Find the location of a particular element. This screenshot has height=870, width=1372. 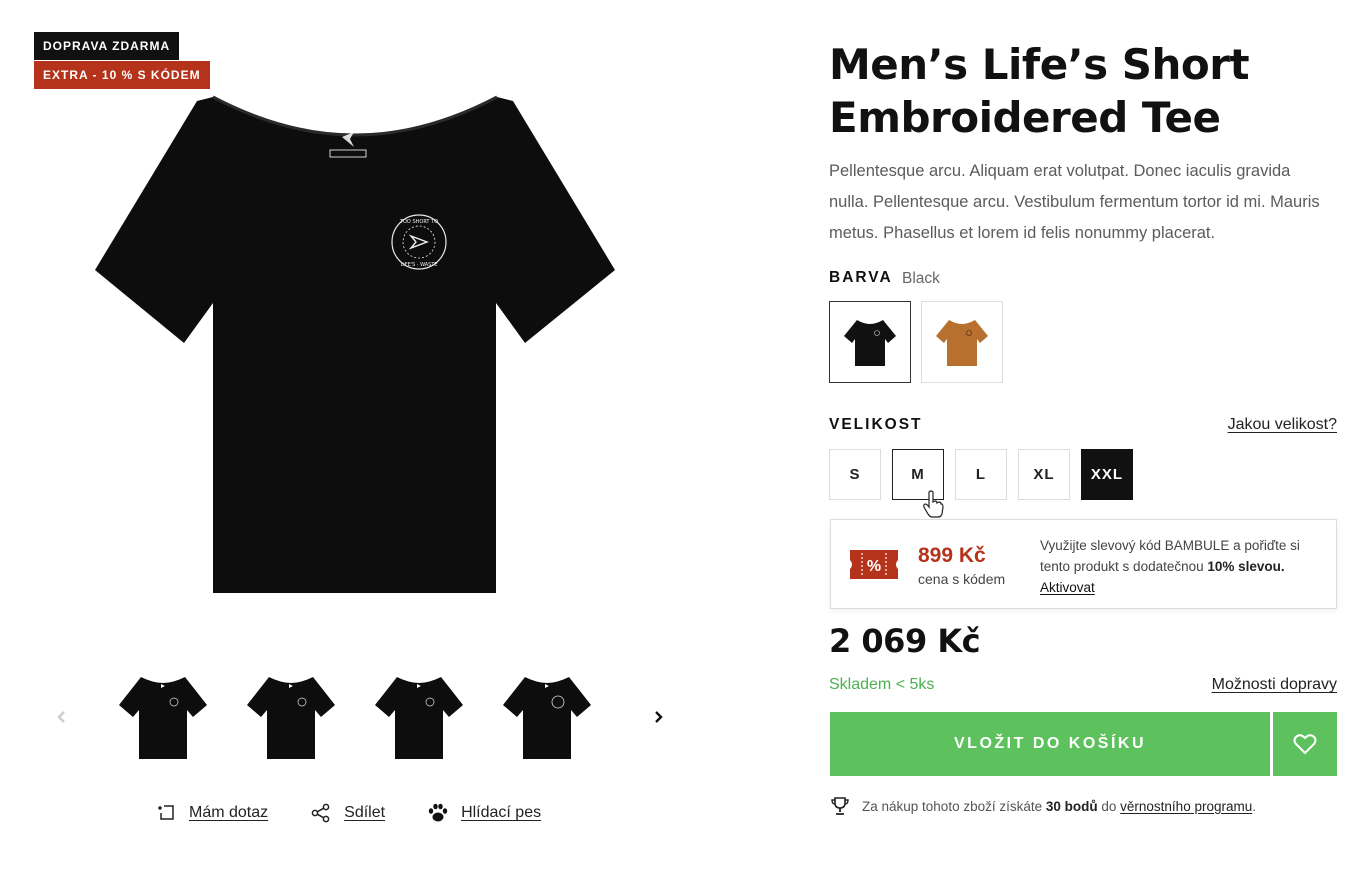

shipping-options-link: Možnosti dopravy is located at coordinates (1274, 685).